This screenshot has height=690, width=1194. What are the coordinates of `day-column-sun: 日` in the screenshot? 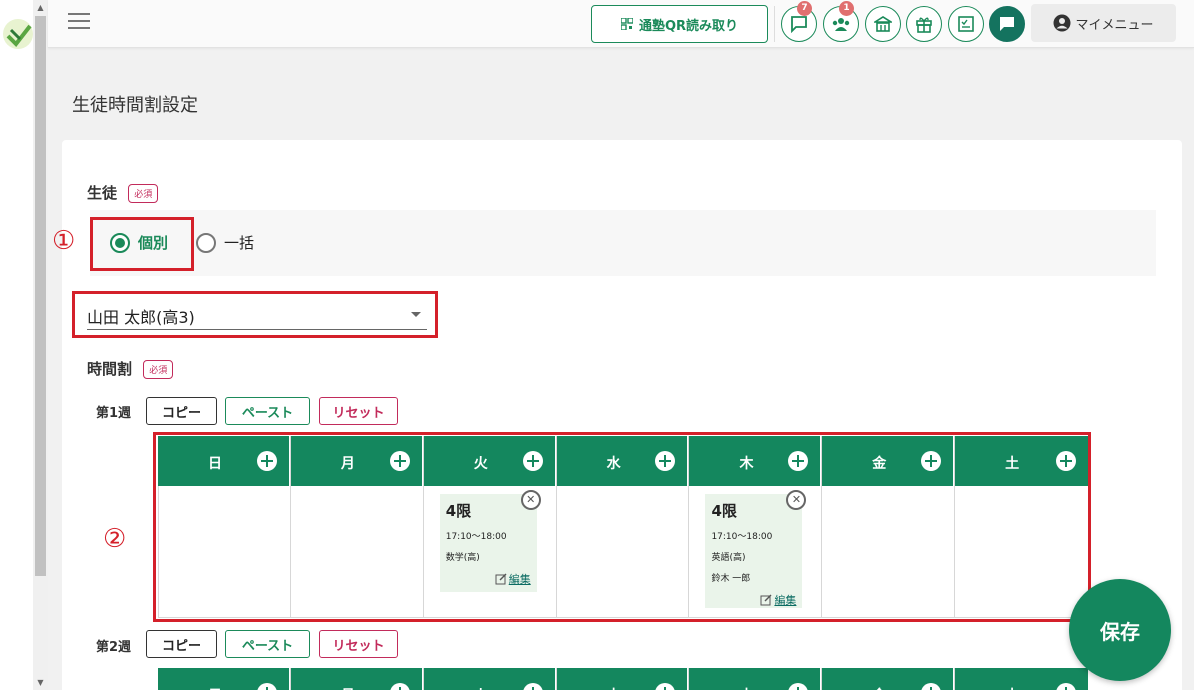 It's located at (224, 679).